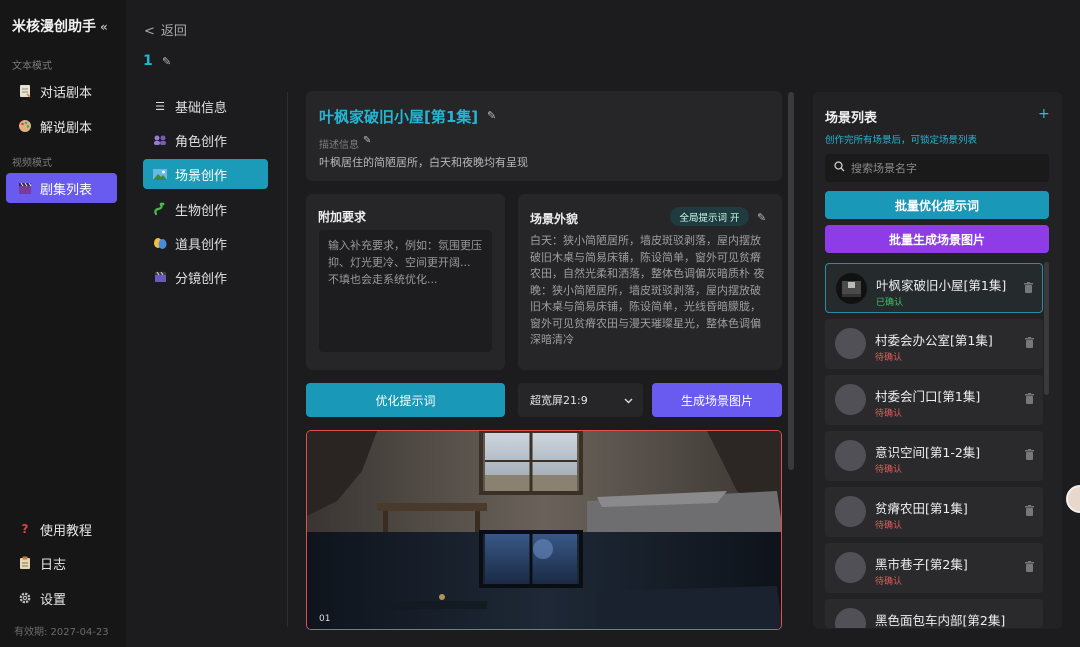  Describe the element at coordinates (890, 303) in the screenshot. I see `scene-item-status: 已确认` at that location.